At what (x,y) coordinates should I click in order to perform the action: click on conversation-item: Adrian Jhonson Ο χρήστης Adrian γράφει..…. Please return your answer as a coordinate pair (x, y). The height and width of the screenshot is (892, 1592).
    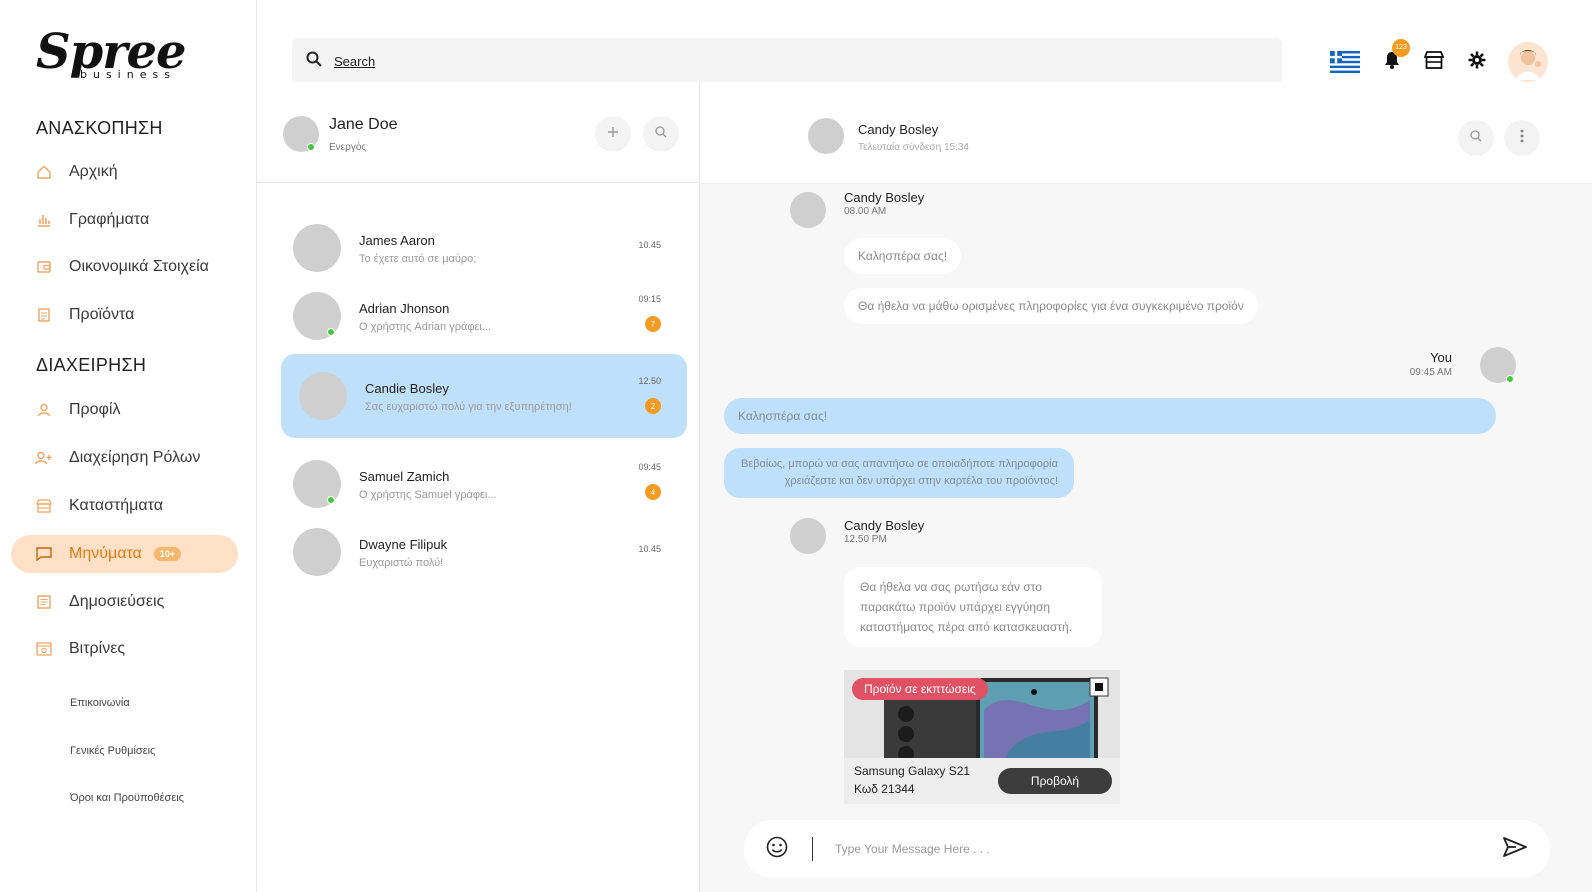
    Looking at the image, I should click on (484, 316).